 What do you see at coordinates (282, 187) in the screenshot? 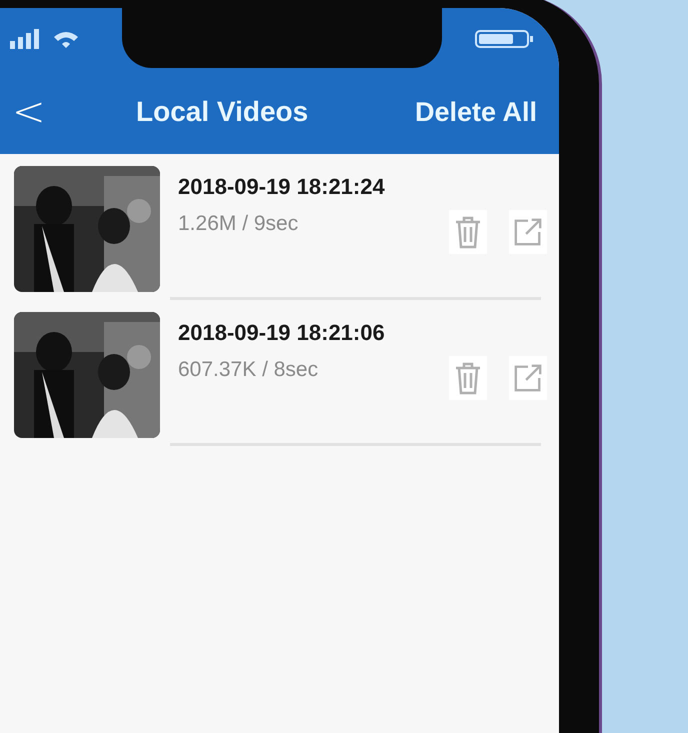
I see `video-title: 2018-09-19 18:21:24` at bounding box center [282, 187].